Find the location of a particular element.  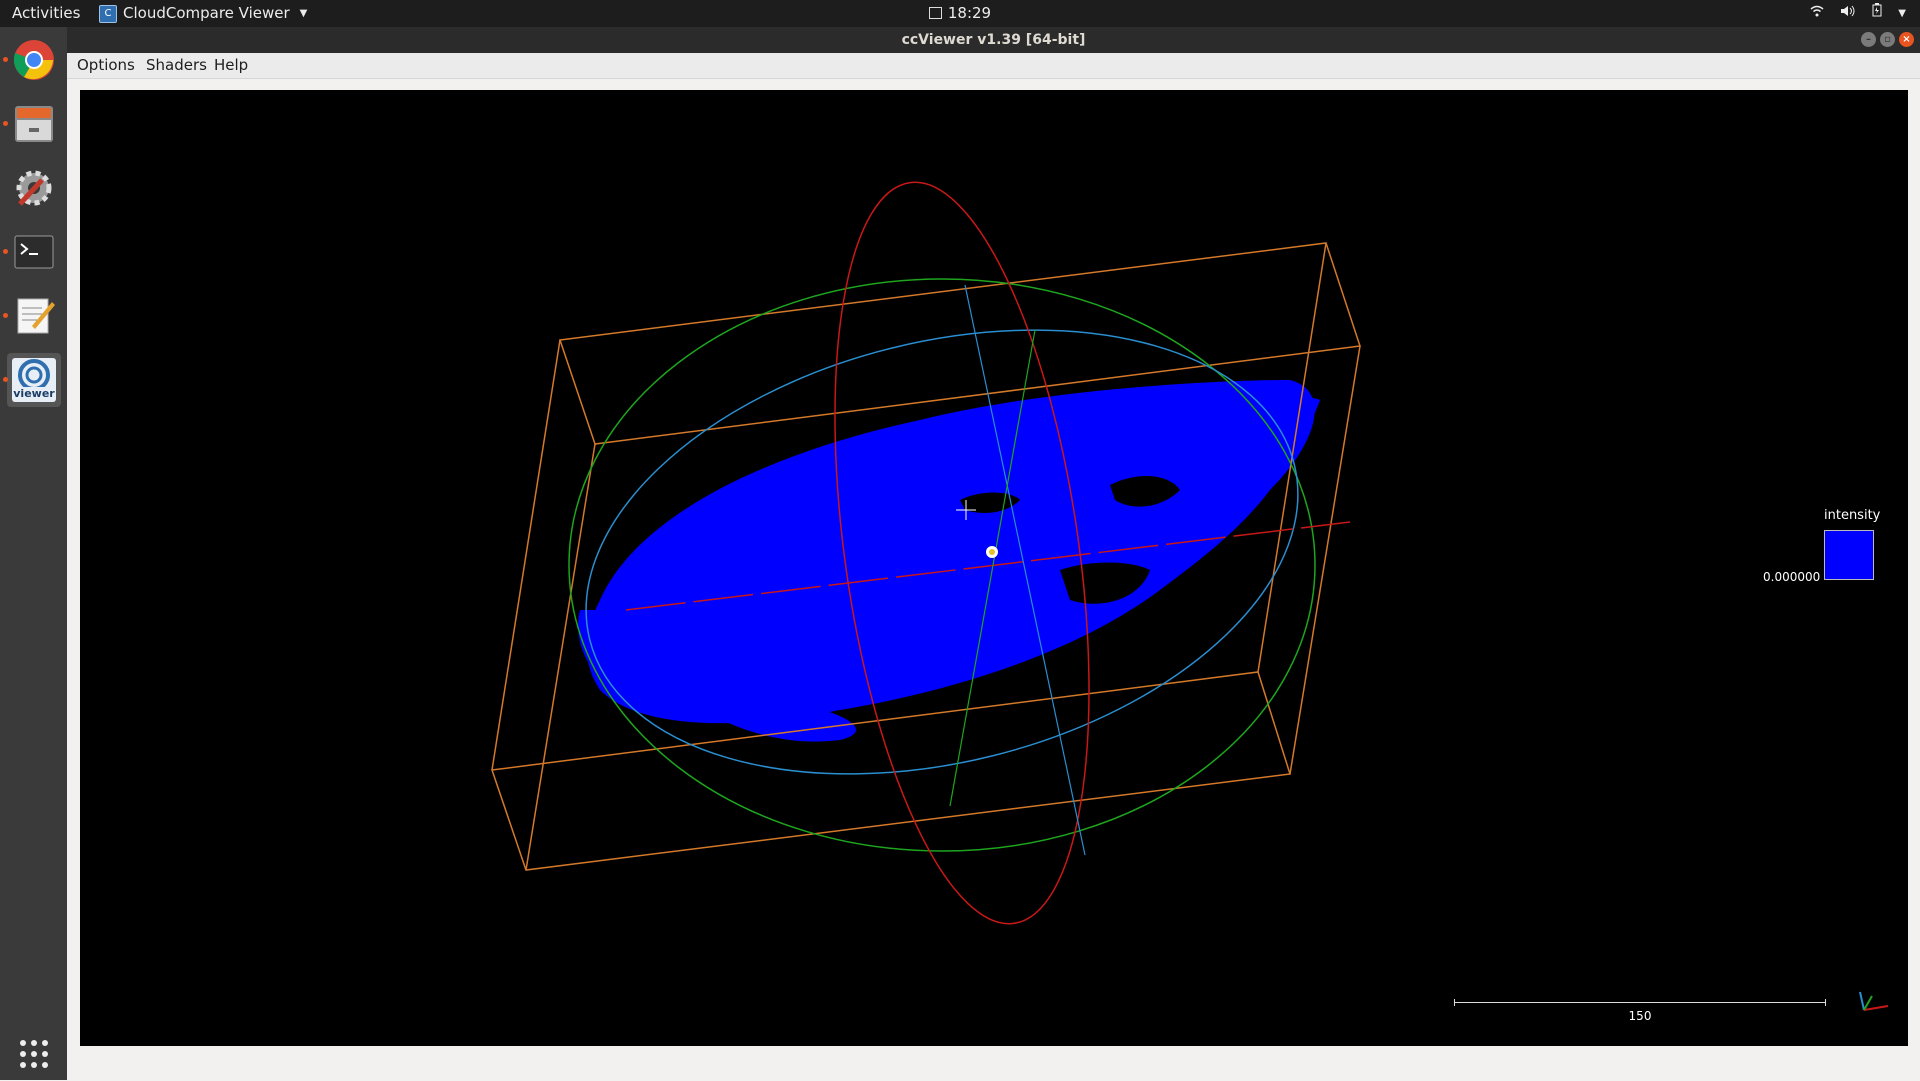

calendar-icon is located at coordinates (935, 13).